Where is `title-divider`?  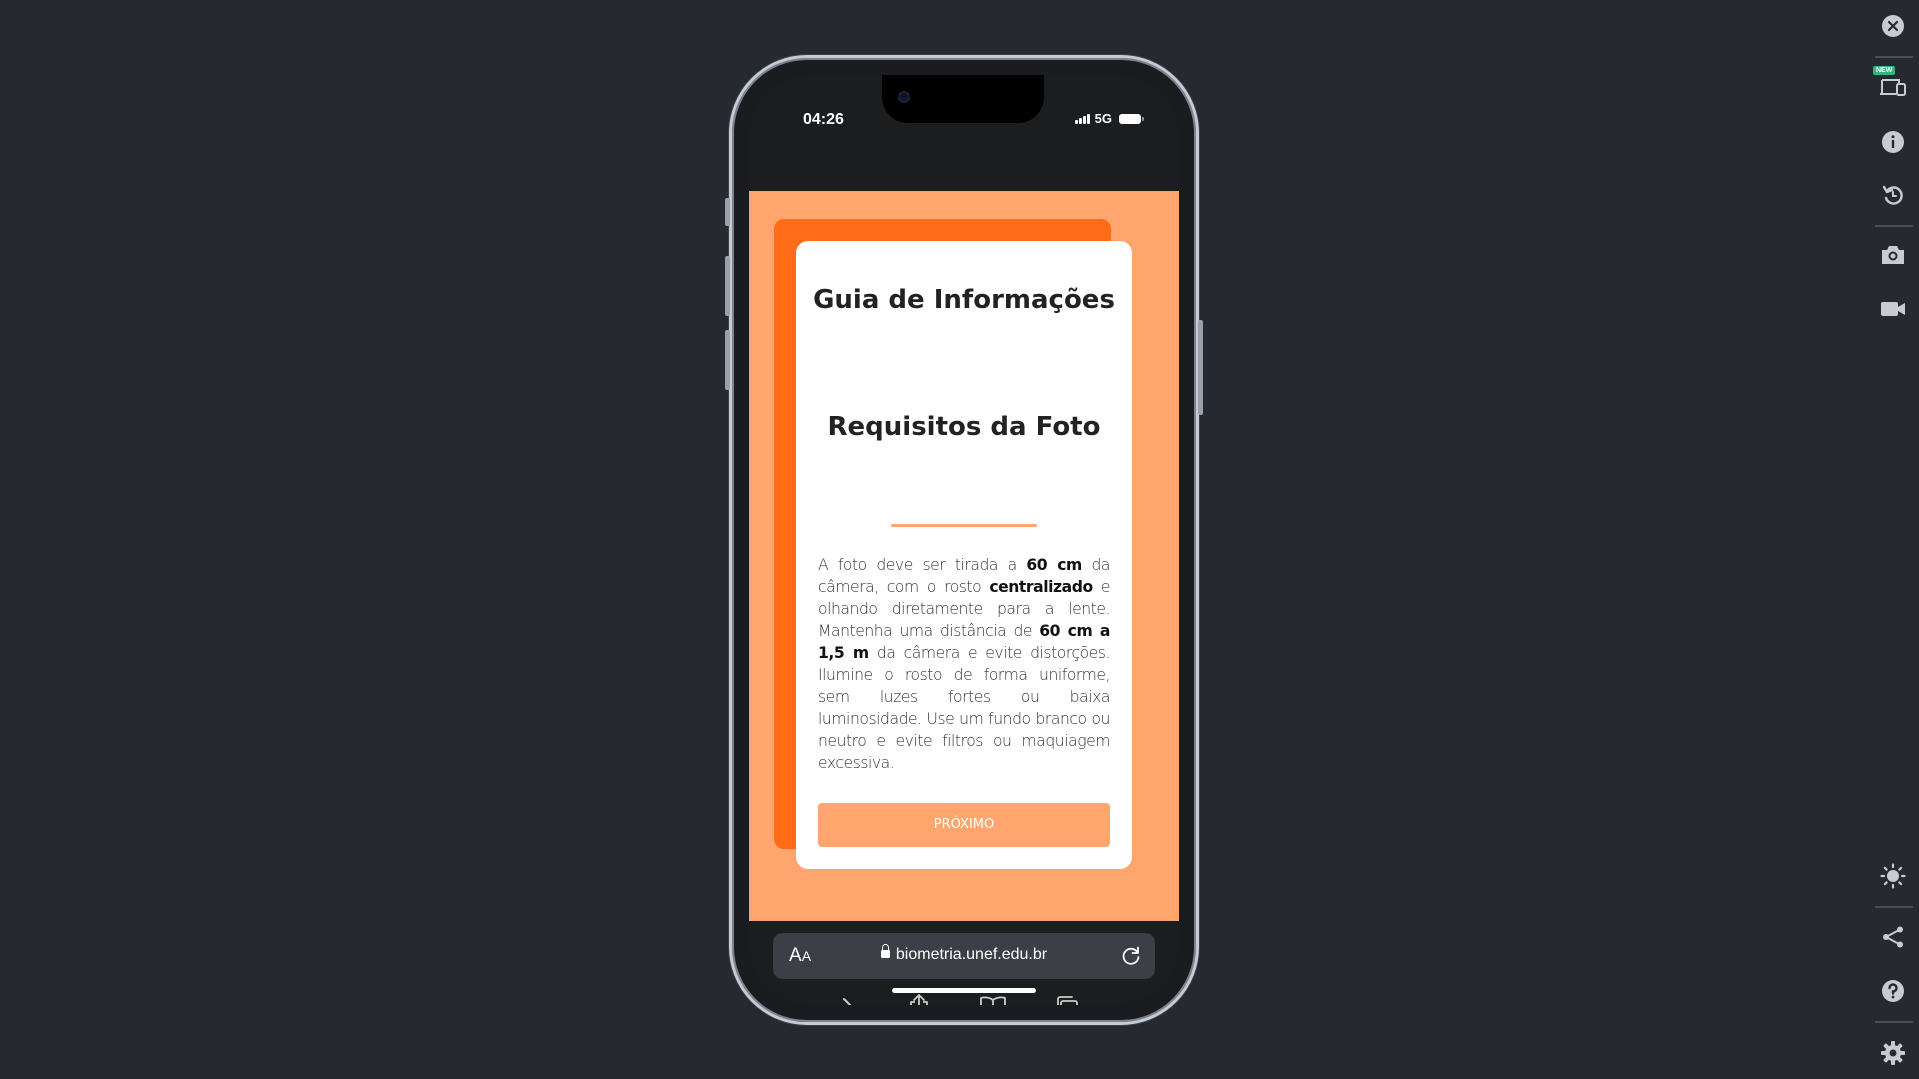
title-divider is located at coordinates (964, 525).